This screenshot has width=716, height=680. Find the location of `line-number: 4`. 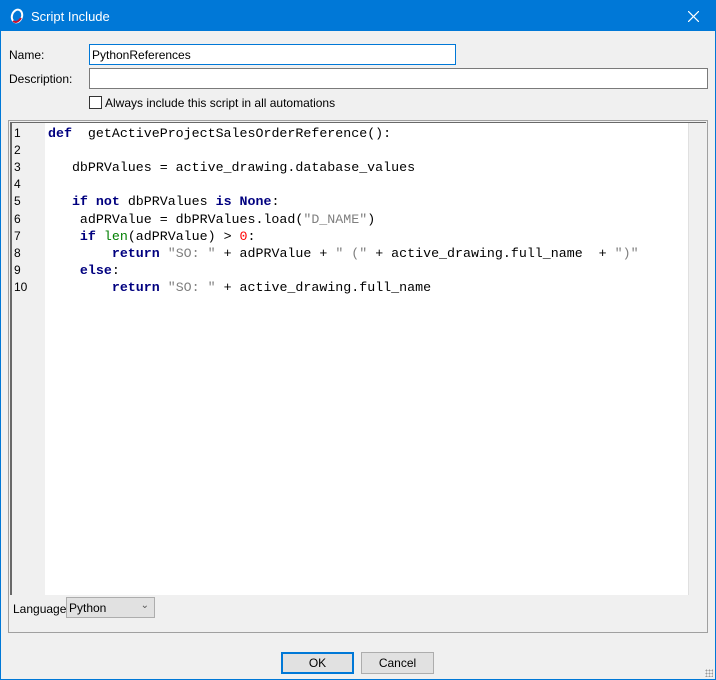

line-number: 4 is located at coordinates (17, 184).